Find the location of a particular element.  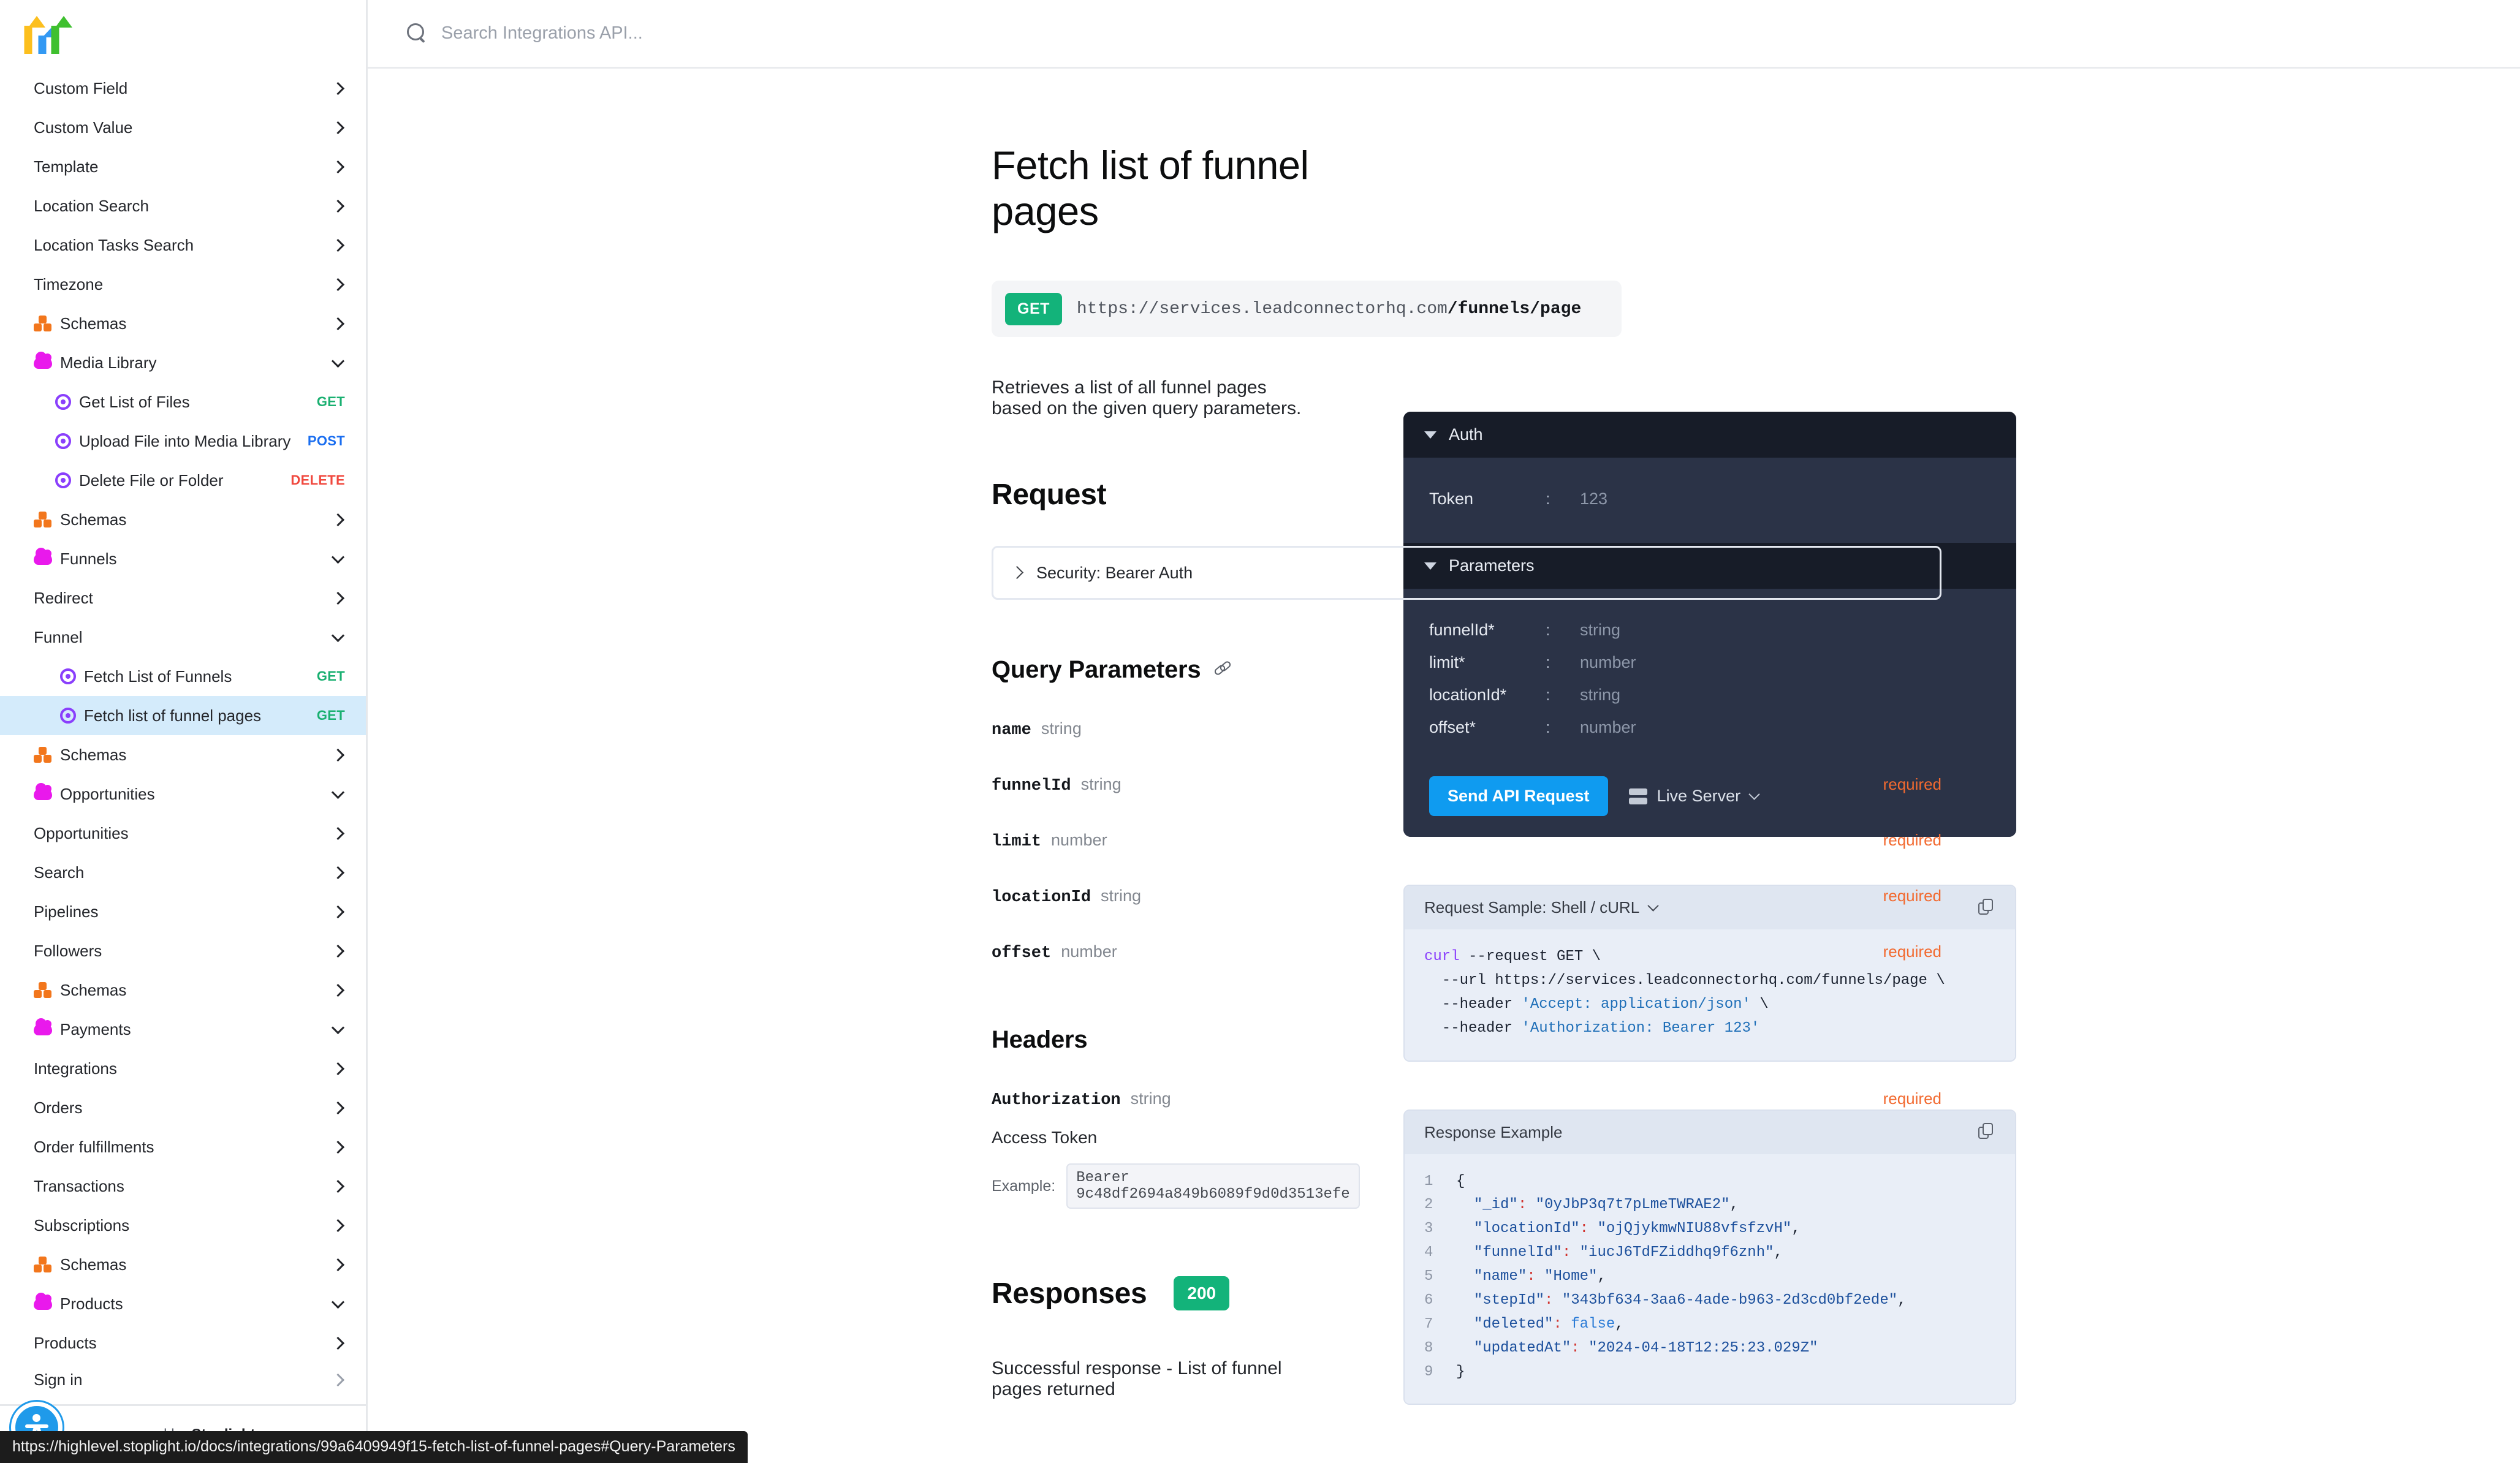

response-example-title: Response Example is located at coordinates (1493, 1131).